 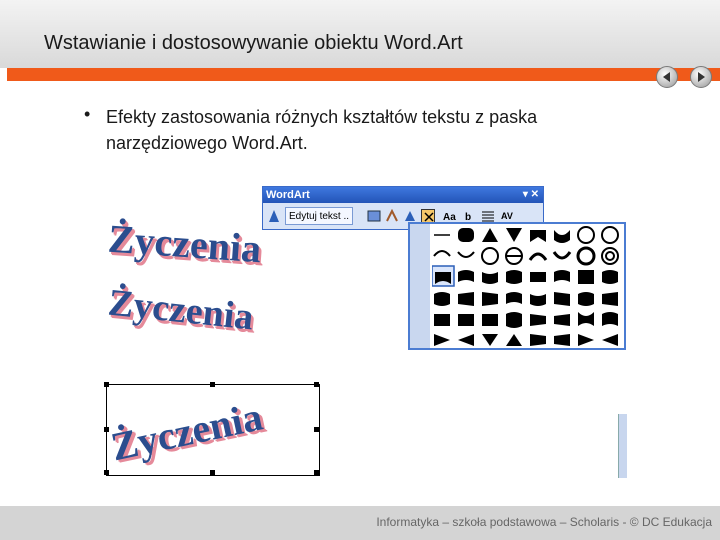 What do you see at coordinates (274, 216) in the screenshot?
I see `insert-wordart-icon` at bounding box center [274, 216].